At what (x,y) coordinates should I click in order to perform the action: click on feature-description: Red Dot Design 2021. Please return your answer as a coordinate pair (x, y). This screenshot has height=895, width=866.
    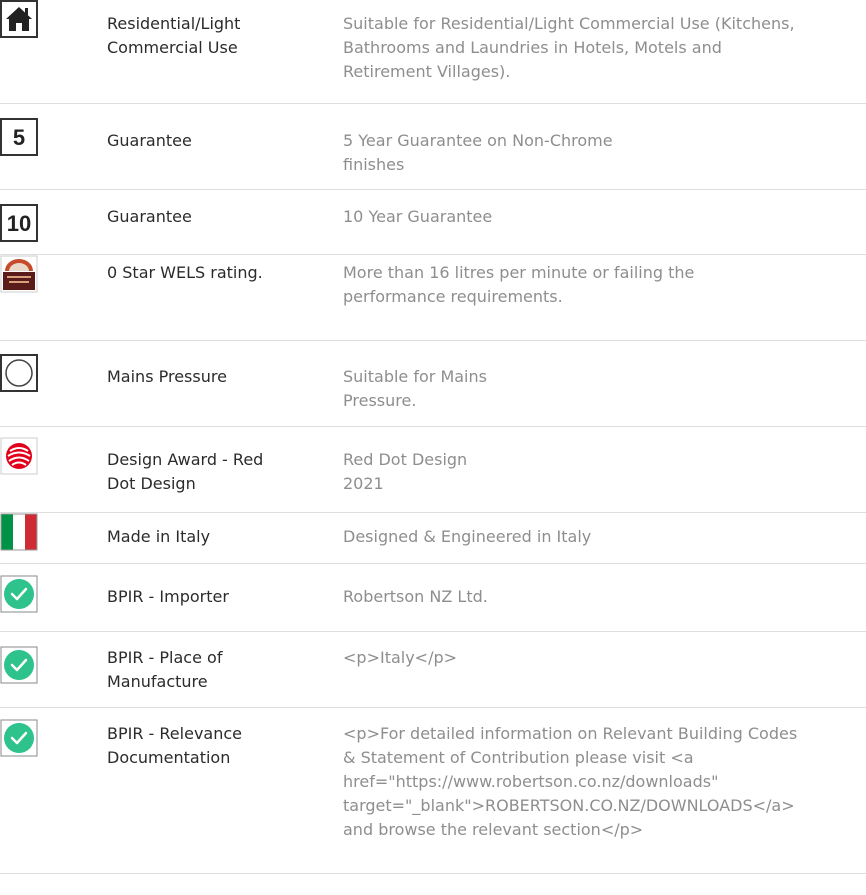
    Looking at the image, I should click on (405, 471).